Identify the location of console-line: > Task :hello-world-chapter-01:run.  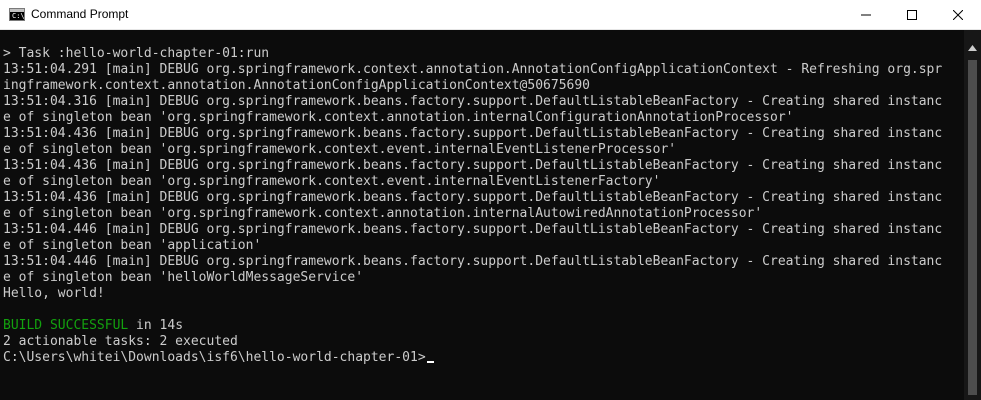
(136, 53).